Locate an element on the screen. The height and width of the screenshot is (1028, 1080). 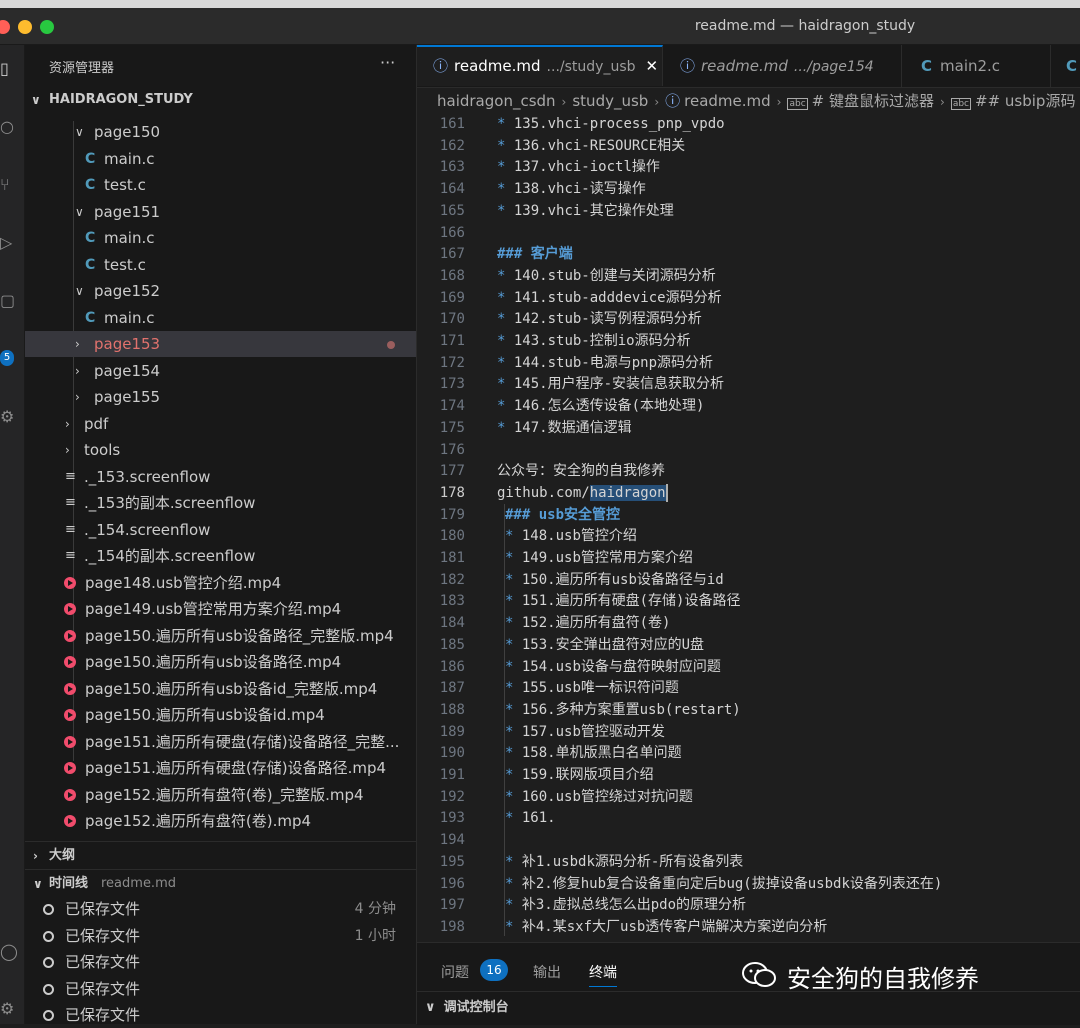
tree-item: page150.遍历所有usb设备路径.mp4 is located at coordinates (220, 662).